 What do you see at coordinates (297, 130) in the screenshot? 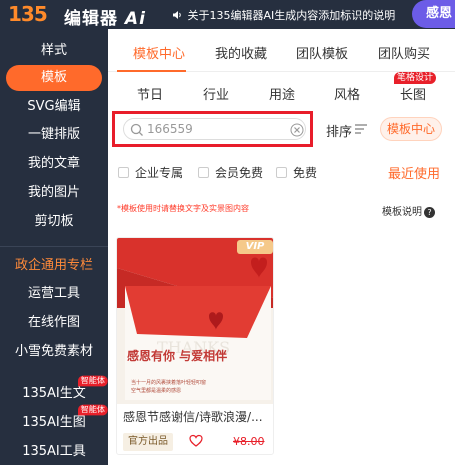
I see `clear-icon` at bounding box center [297, 130].